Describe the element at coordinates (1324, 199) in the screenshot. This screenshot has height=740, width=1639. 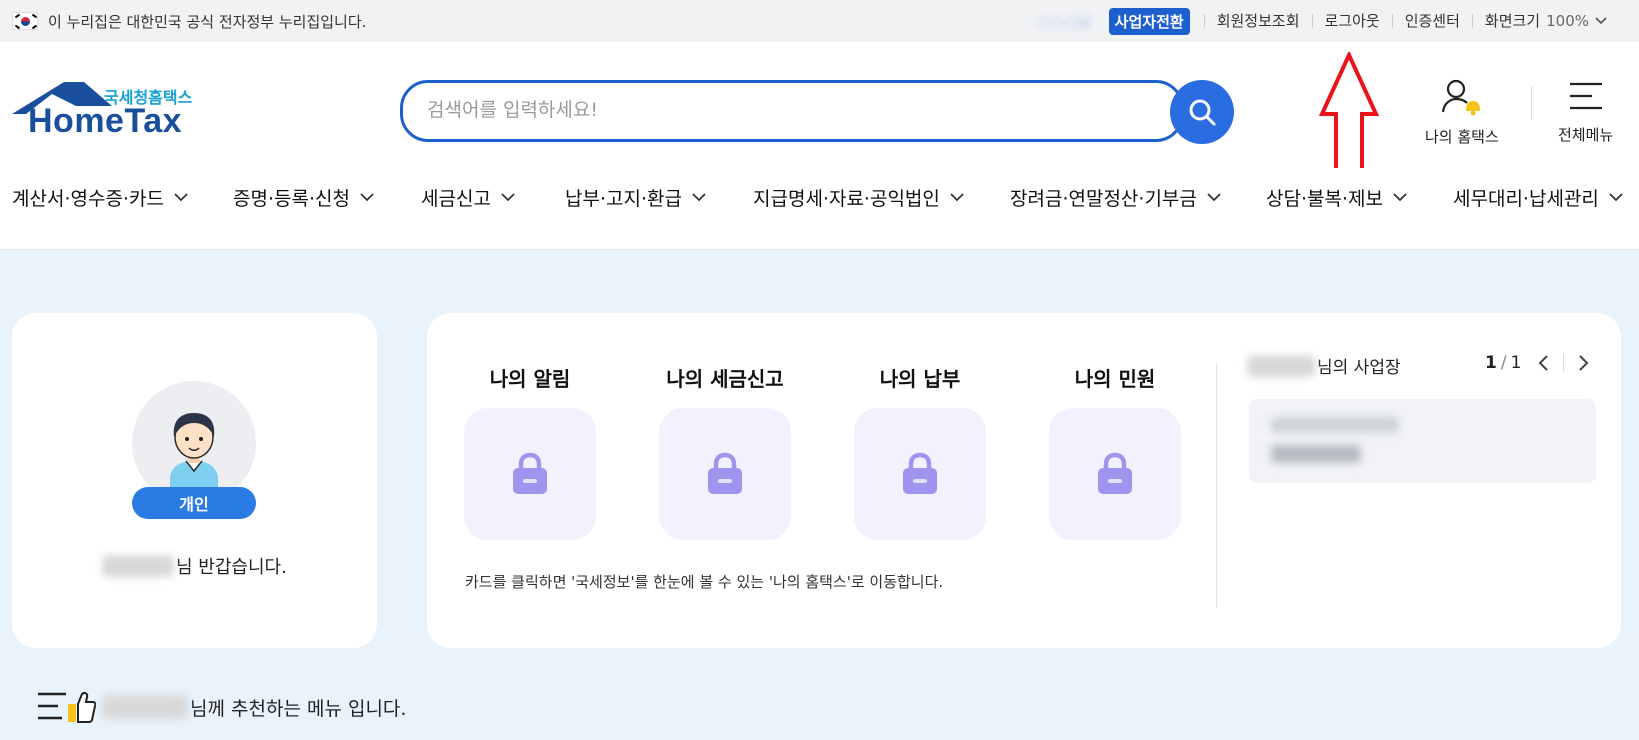
I see `nav-label: 상담·불복·제보` at that location.